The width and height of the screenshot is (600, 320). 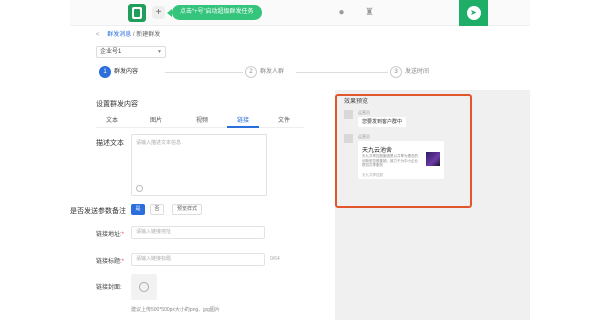 I want to click on link-url-input: 请输入链接地址, so click(x=198, y=232).